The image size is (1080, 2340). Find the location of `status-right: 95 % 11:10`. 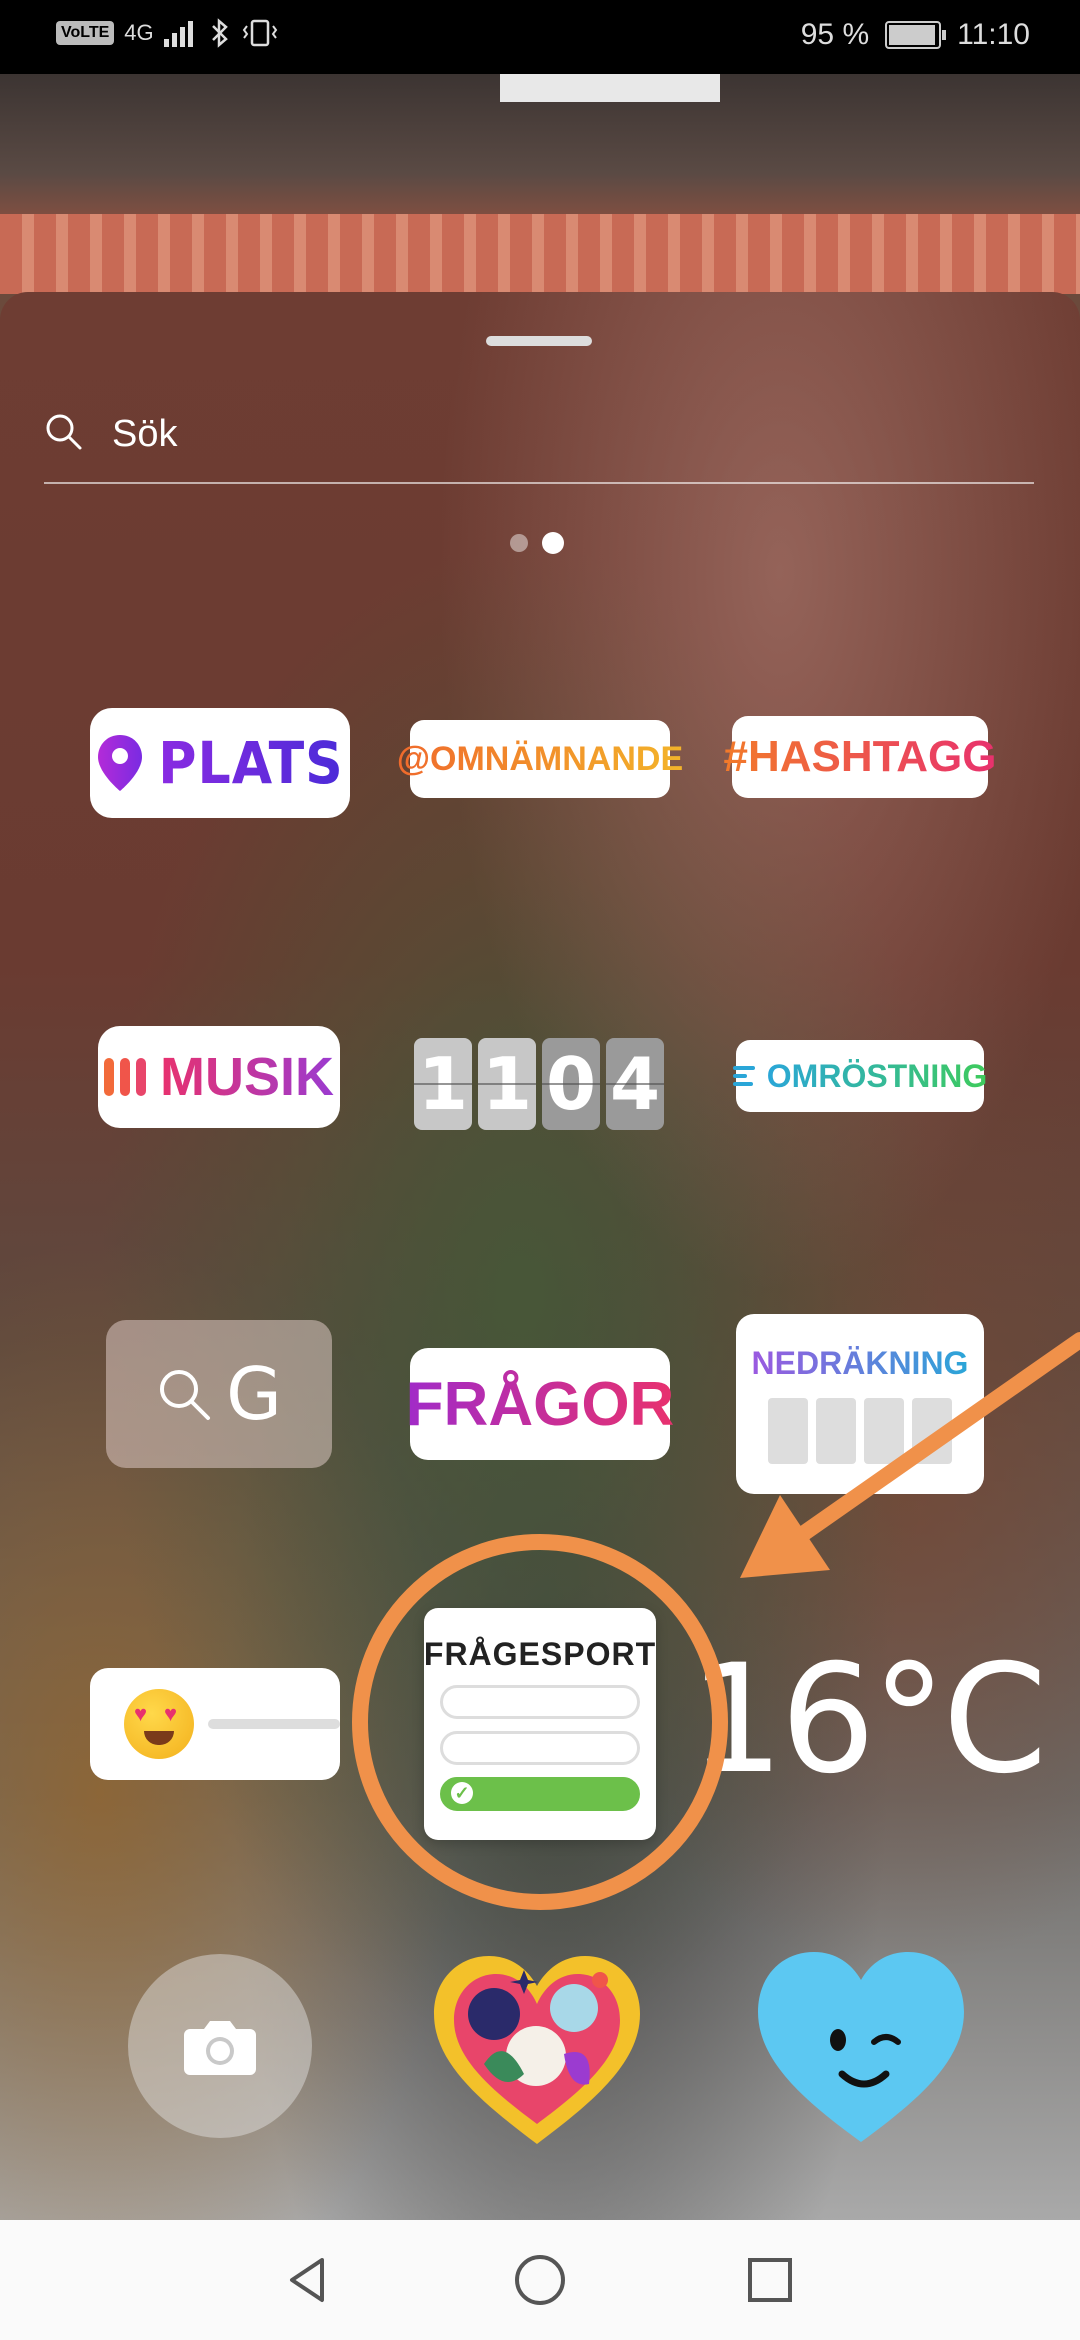

status-right: 95 % 11:10 is located at coordinates (915, 35).